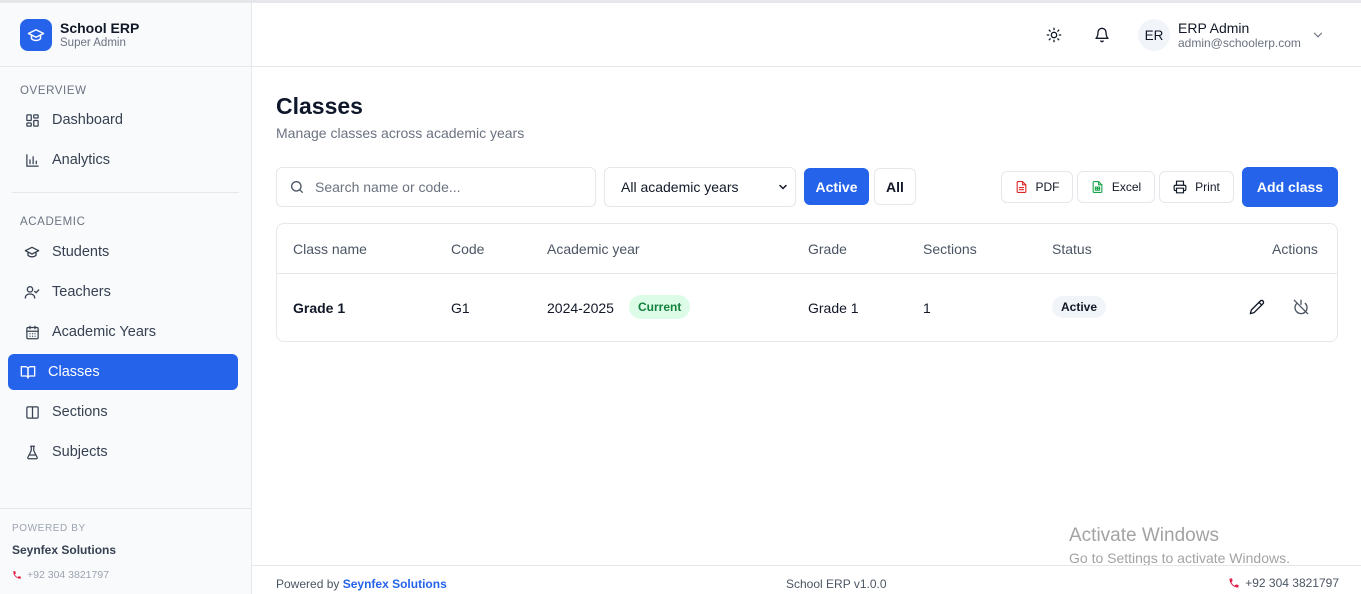 This screenshot has height=594, width=1361. What do you see at coordinates (1144, 535) in the screenshot?
I see `activate-windows-title: Activate Windows` at bounding box center [1144, 535].